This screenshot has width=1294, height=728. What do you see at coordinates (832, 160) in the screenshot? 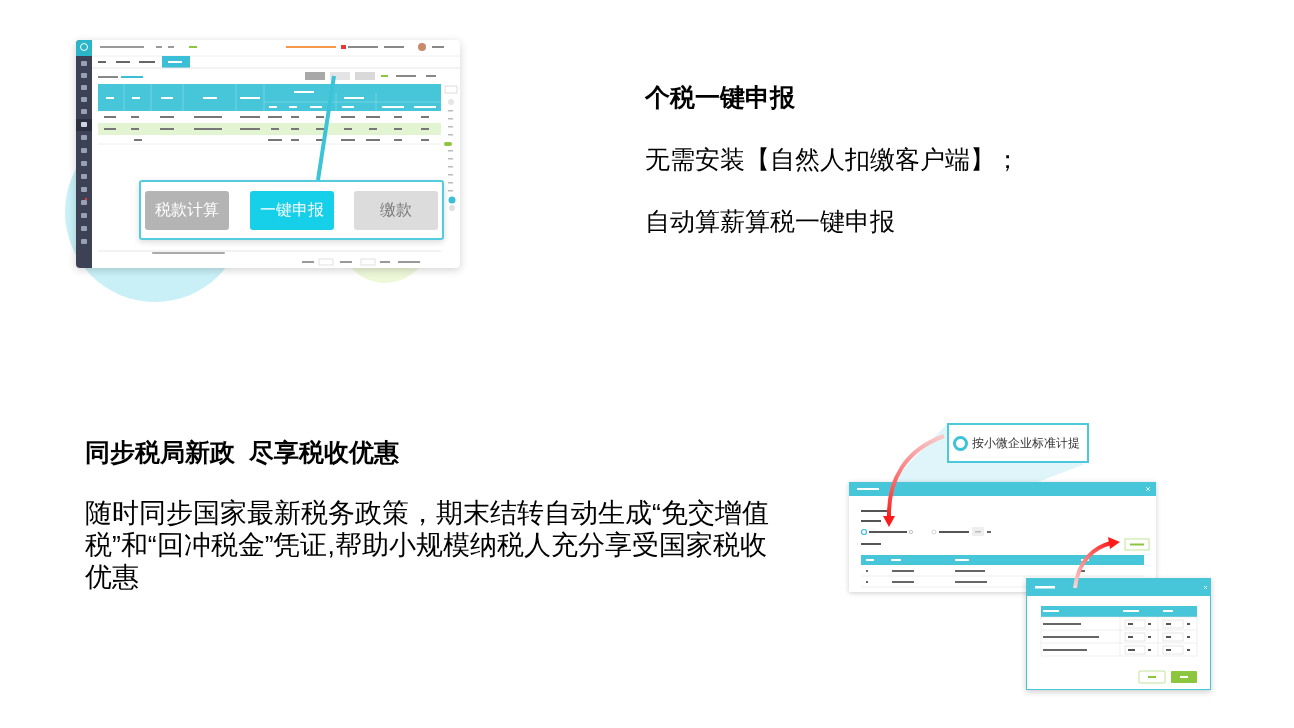
I see `feature-line: 无需安装【自然人扣缴客户端】；` at bounding box center [832, 160].